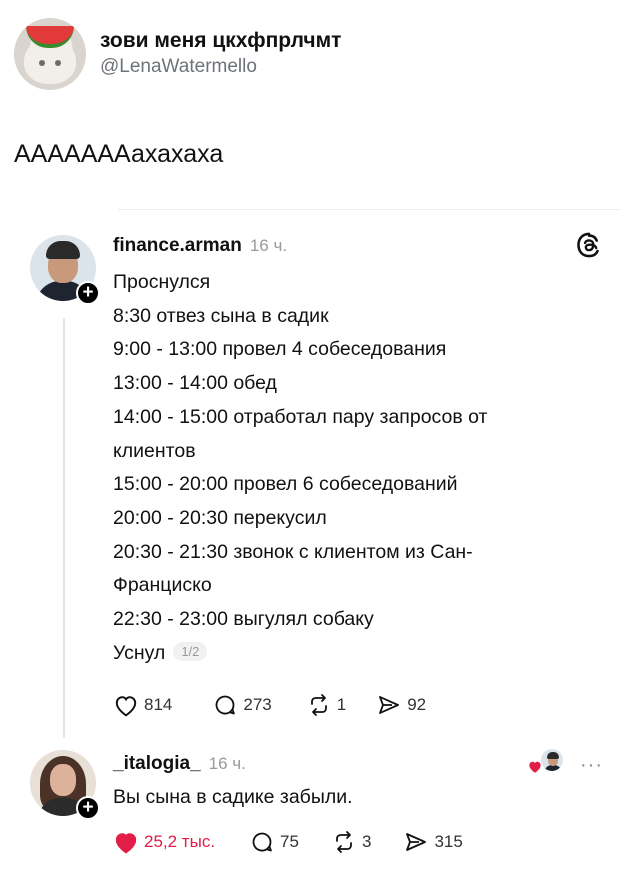 The image size is (640, 870). What do you see at coordinates (353, 654) in the screenshot?
I see `post-last-line: Уснул 1/2` at bounding box center [353, 654].